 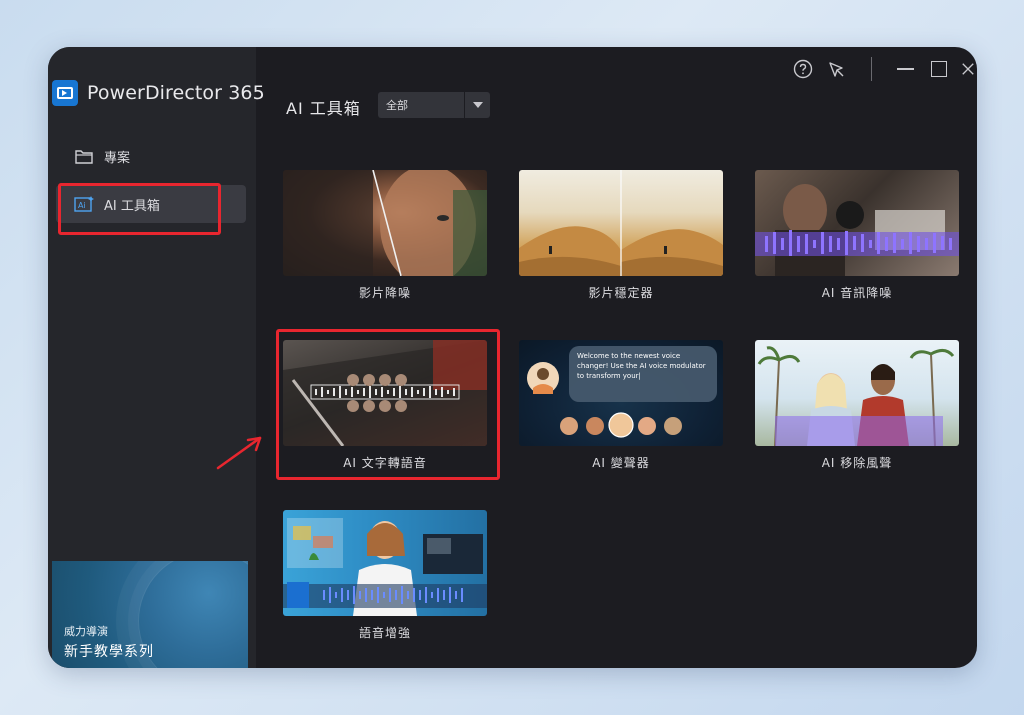 I want to click on close-icon, so click(x=968, y=69).